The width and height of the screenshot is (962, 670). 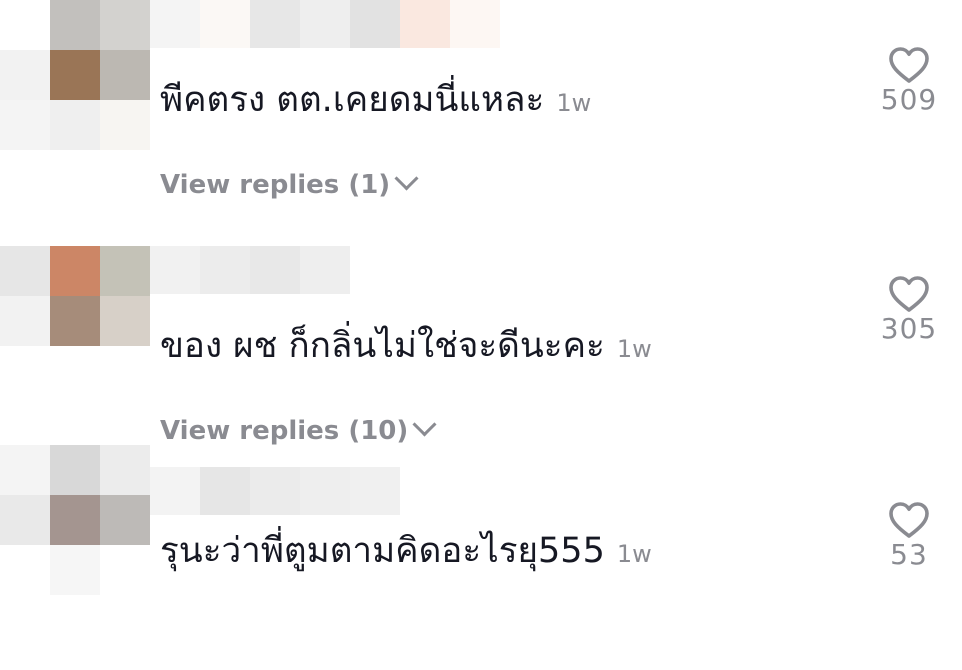 I want to click on like-count: 509, so click(x=909, y=99).